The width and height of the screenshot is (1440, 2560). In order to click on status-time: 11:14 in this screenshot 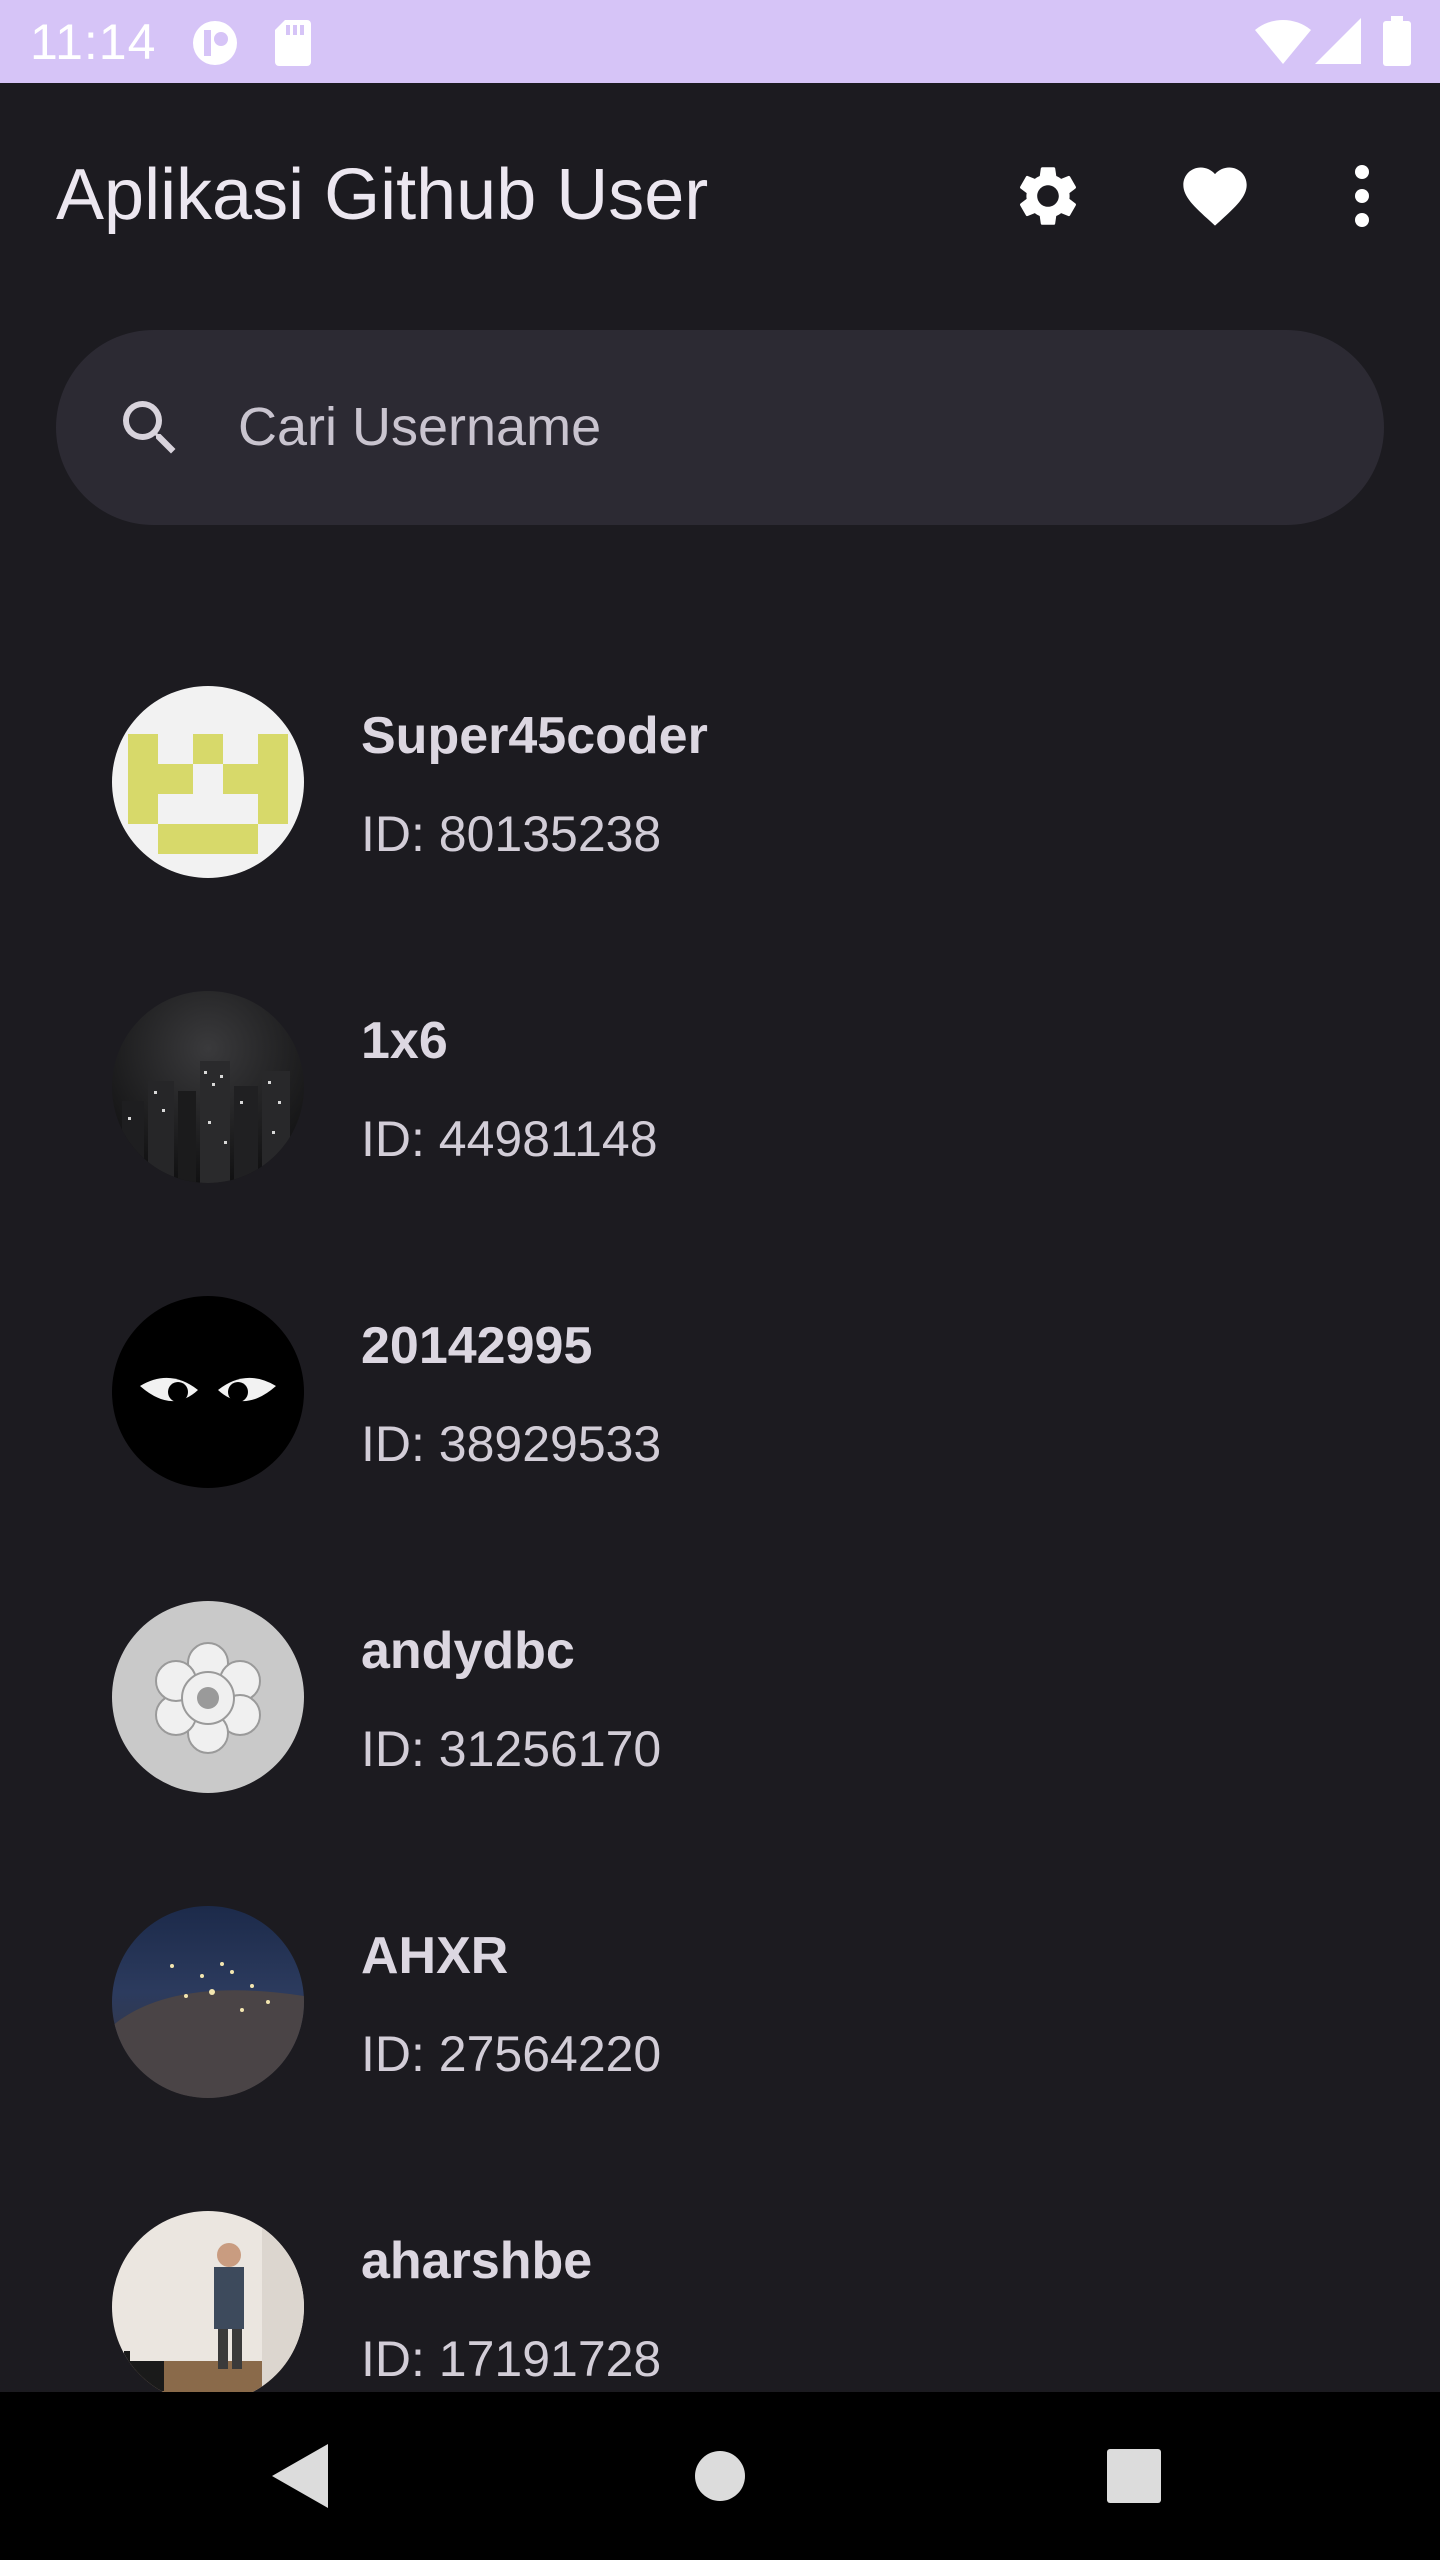, I will do `click(93, 42)`.